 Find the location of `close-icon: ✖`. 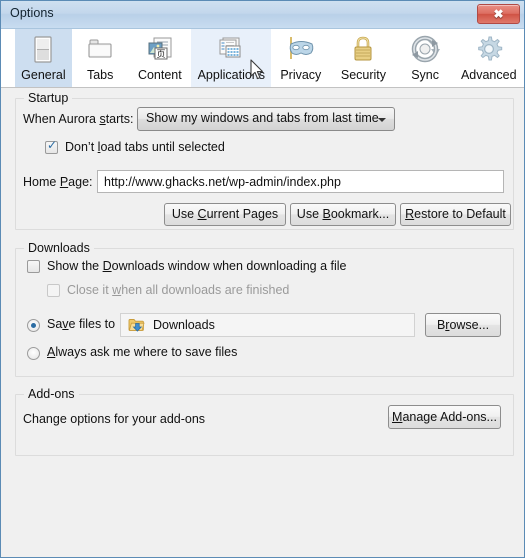

close-icon: ✖ is located at coordinates (498, 14).